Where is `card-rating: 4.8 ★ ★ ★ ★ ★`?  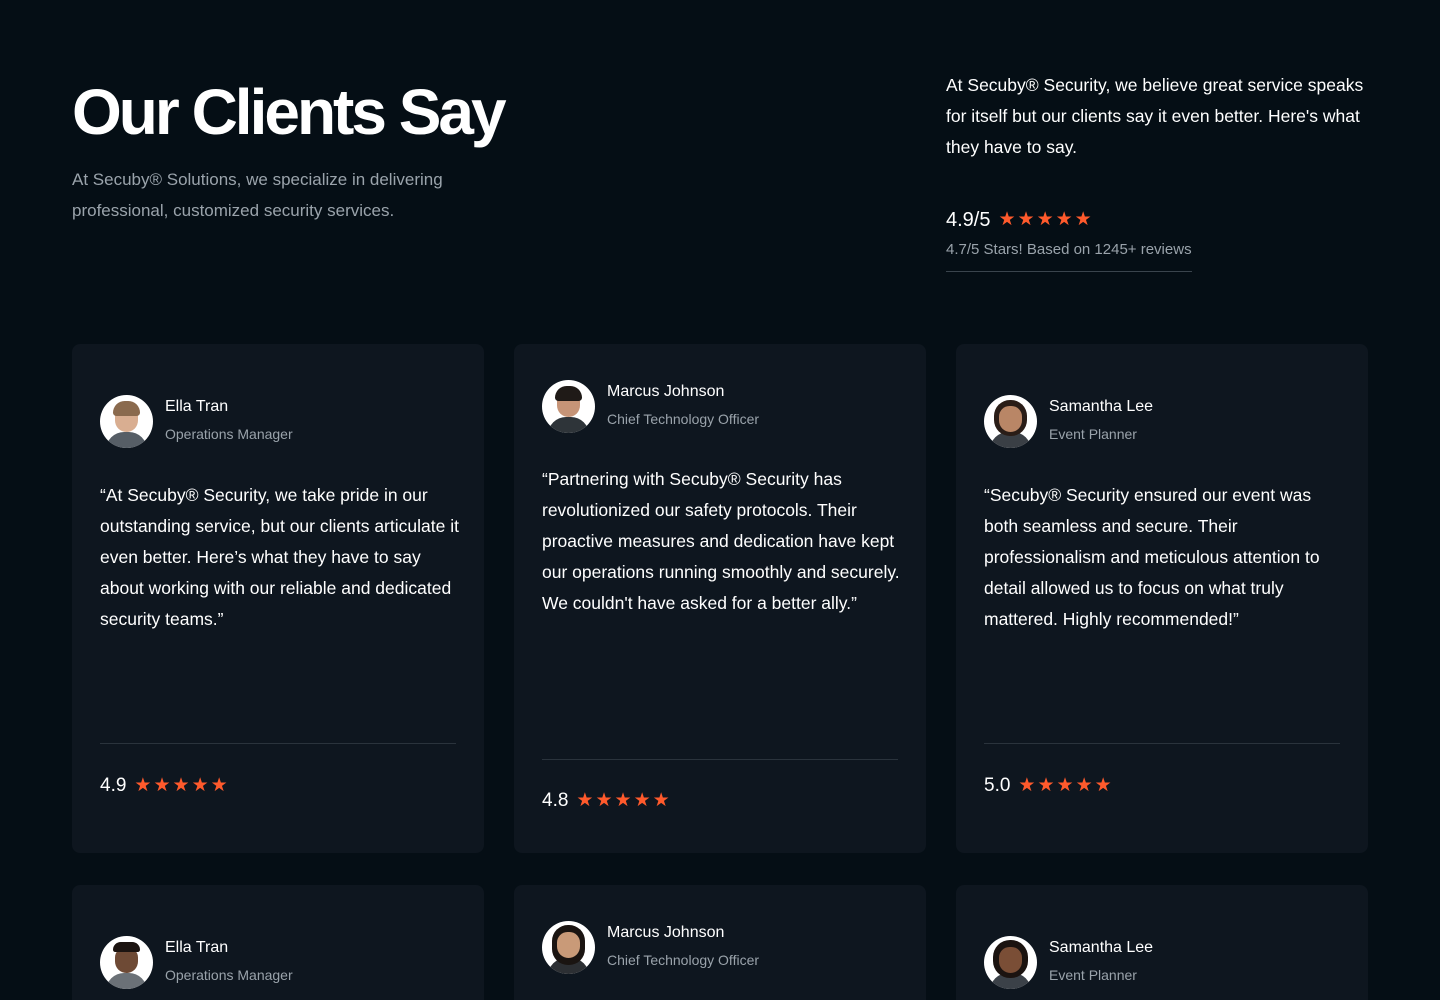 card-rating: 4.8 ★ ★ ★ ★ ★ is located at coordinates (606, 801).